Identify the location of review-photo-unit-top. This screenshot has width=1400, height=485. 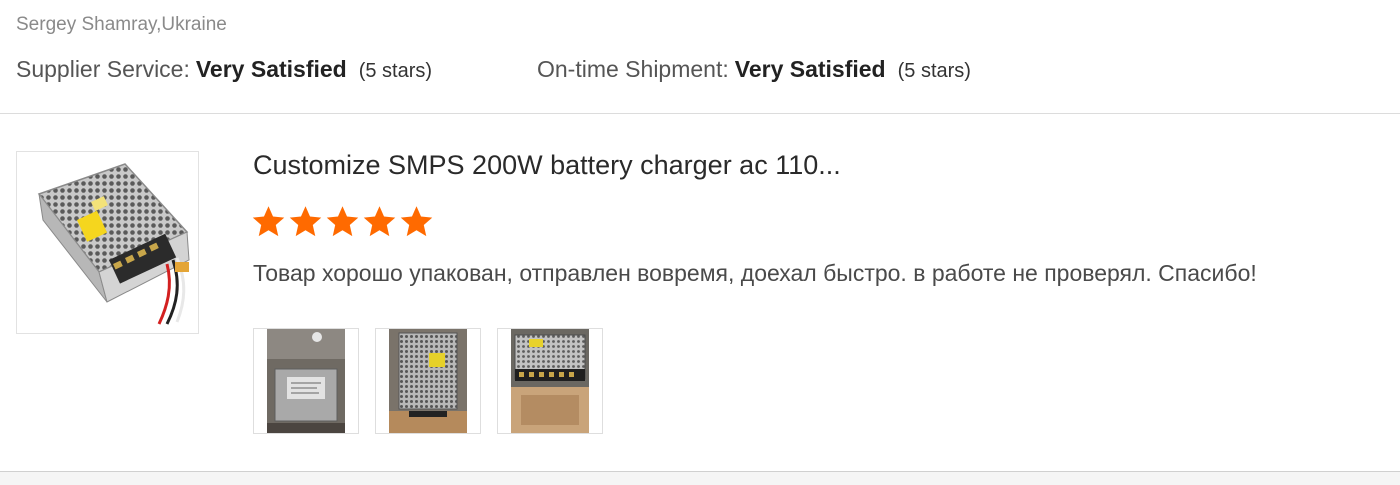
(428, 381).